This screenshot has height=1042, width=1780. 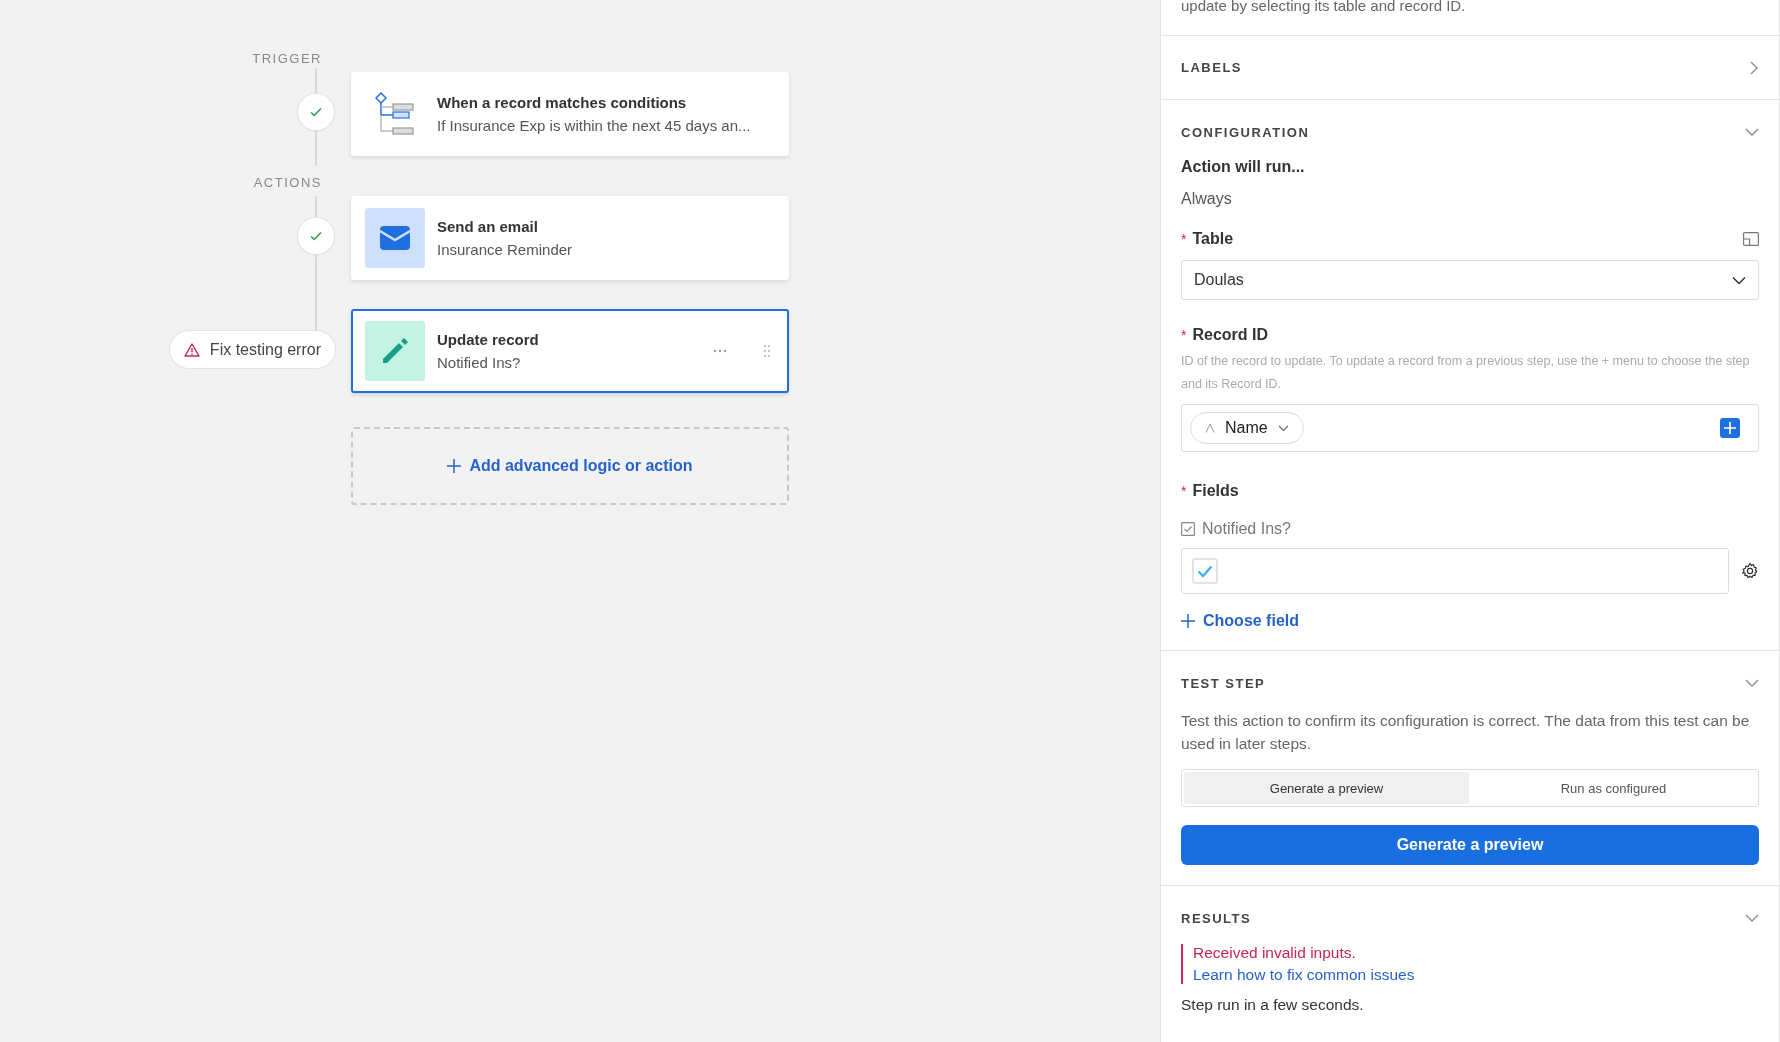 I want to click on text-type-icon, so click(x=1210, y=428).